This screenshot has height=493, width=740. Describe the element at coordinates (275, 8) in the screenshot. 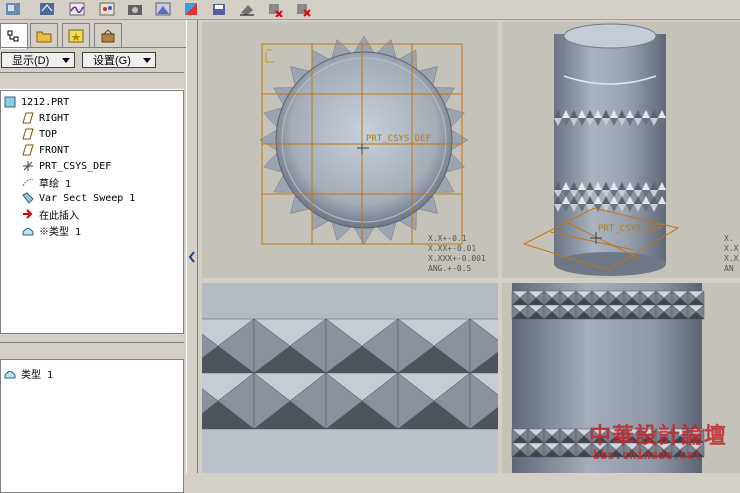

I see `delete-display-icon` at that location.